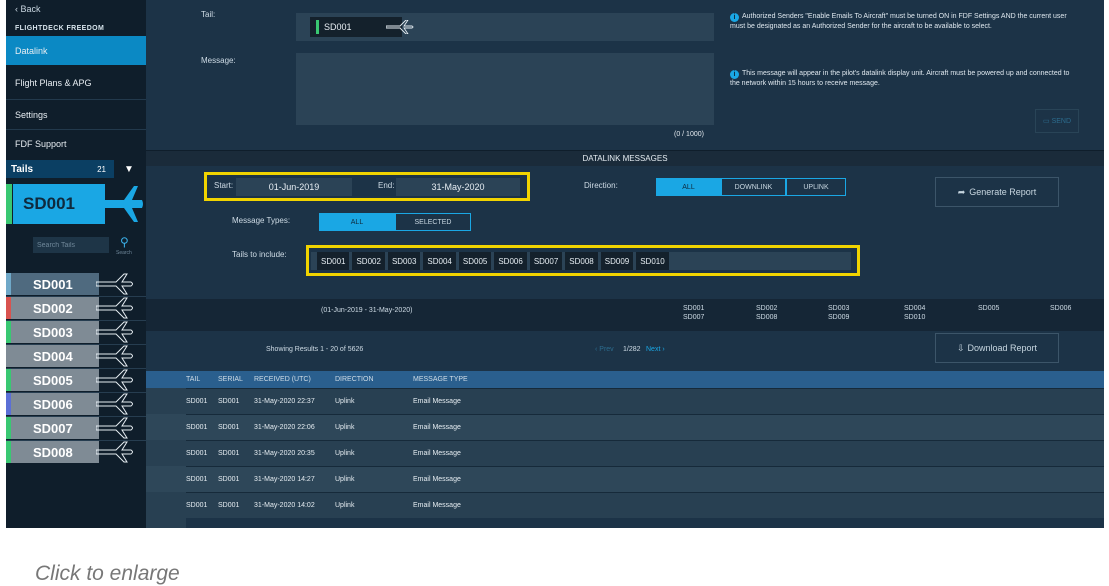 This screenshot has width=1109, height=586. I want to click on tail-list-item: SD001, so click(76, 284).